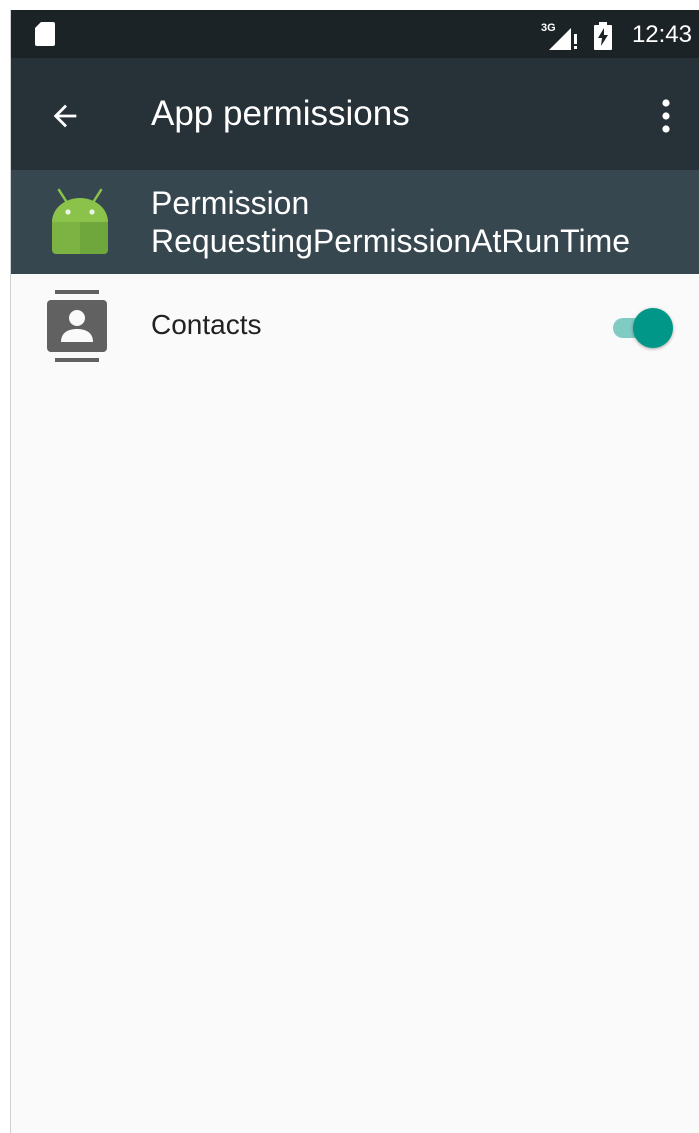 The width and height of the screenshot is (699, 1133). I want to click on app-name: Permission RequestingPermissionAtRunTime, so click(423, 222).